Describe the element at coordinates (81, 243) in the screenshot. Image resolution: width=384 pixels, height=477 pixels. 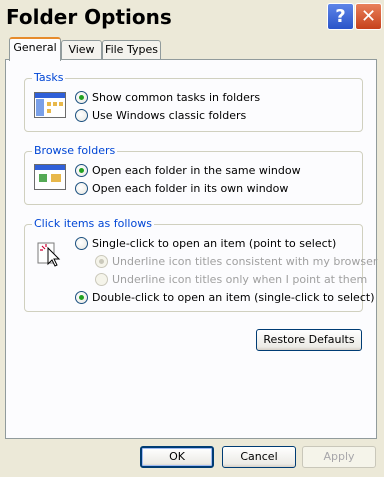
I see `single-click-radio` at that location.